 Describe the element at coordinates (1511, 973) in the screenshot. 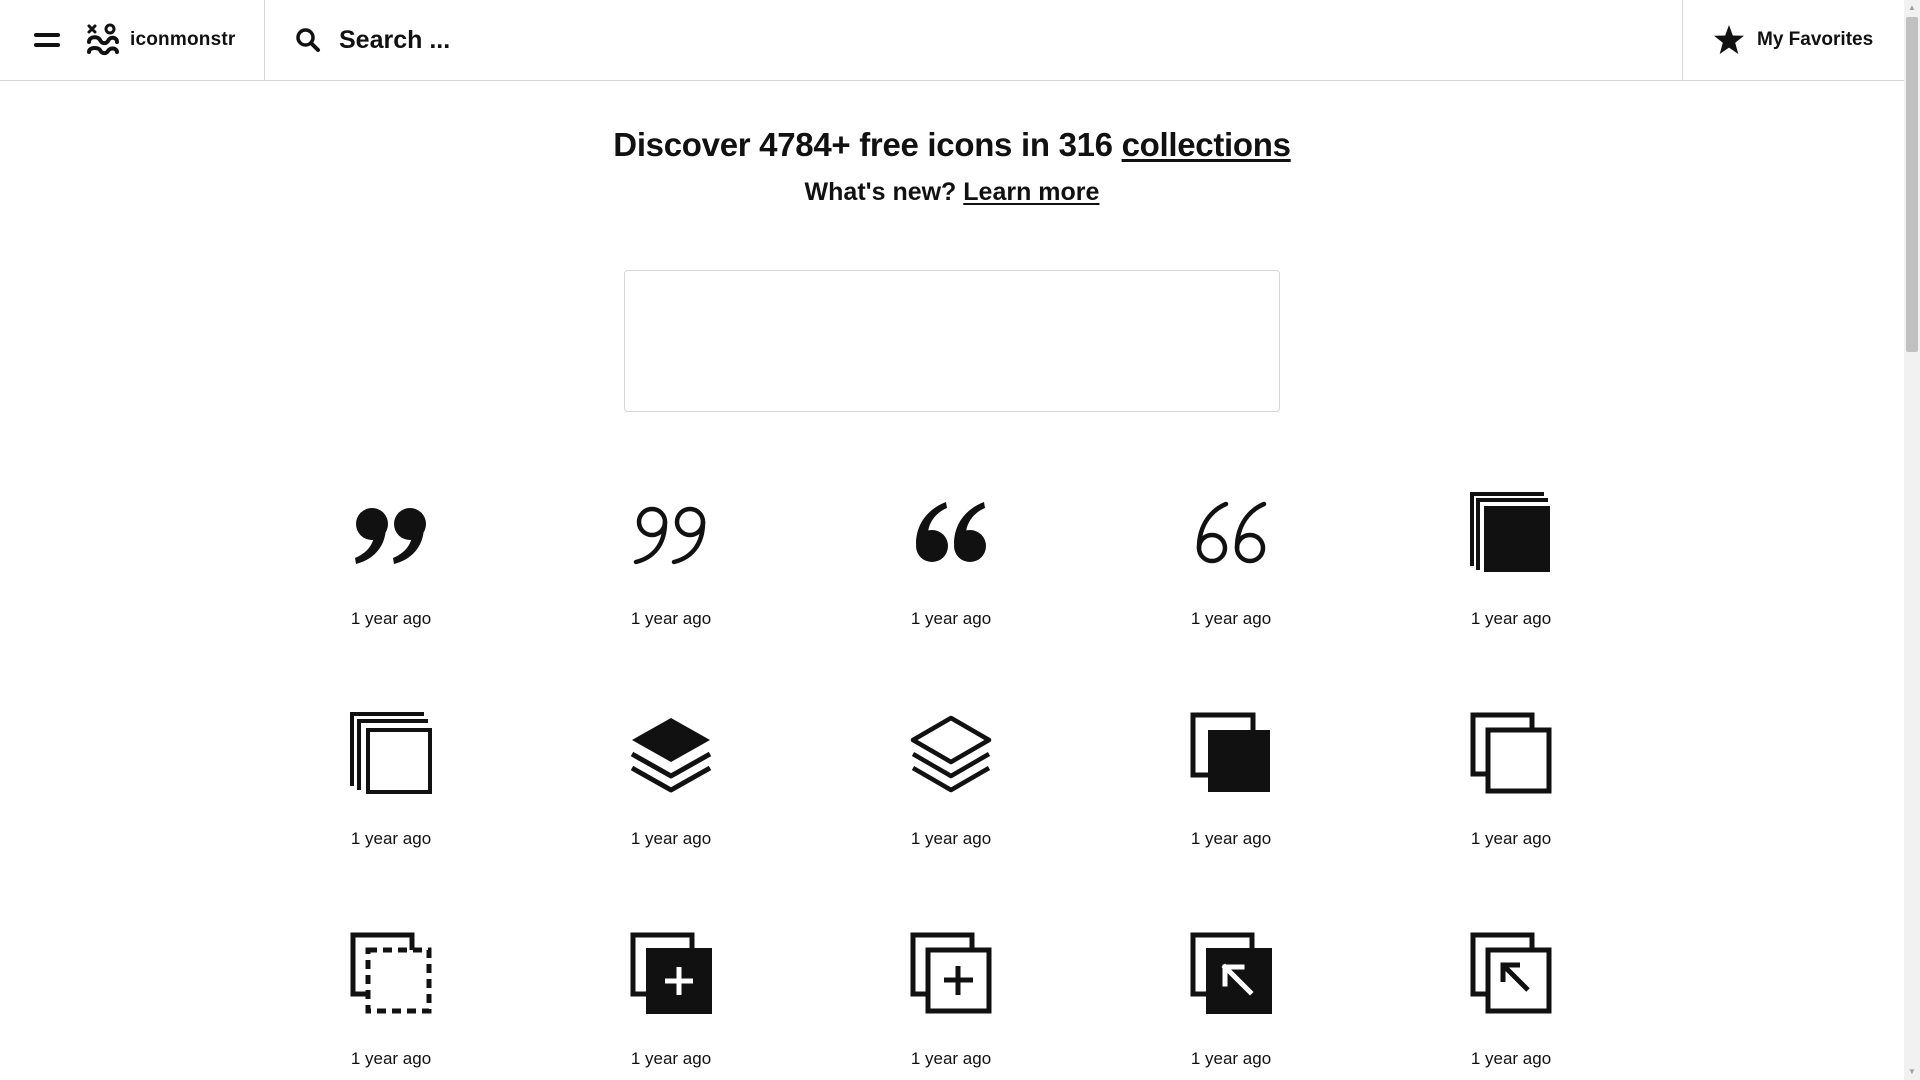

I see `copy-arrow-outline-icon` at that location.